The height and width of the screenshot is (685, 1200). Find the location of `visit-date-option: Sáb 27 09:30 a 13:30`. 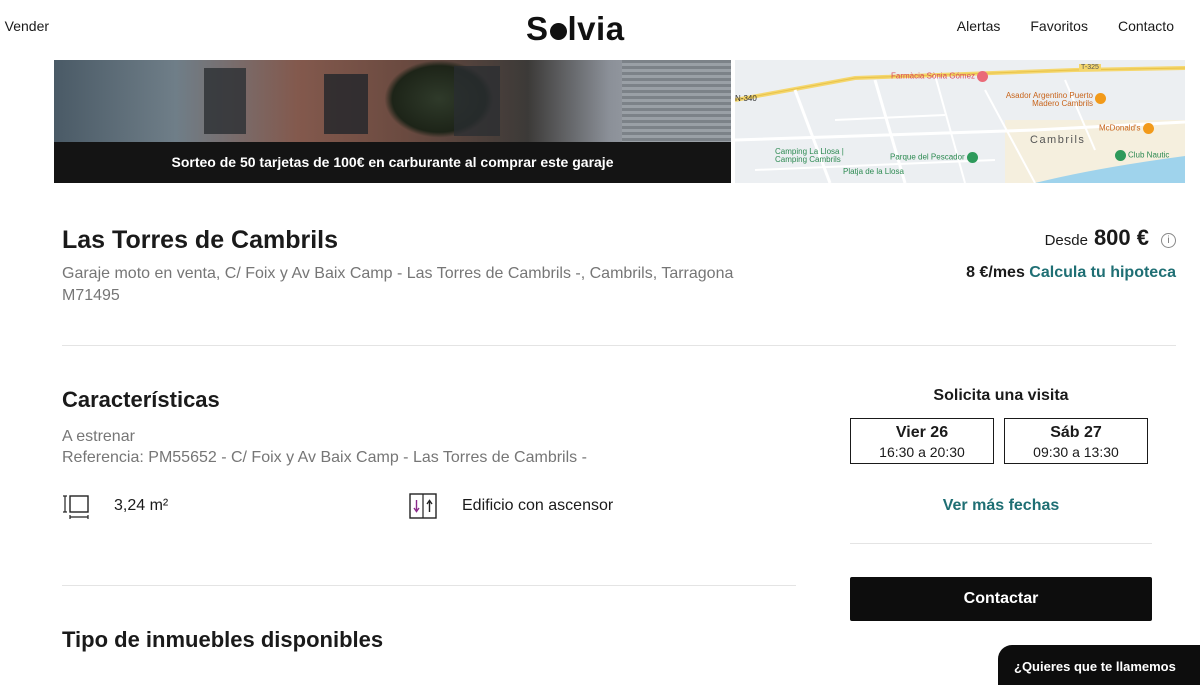

visit-date-option: Sáb 27 09:30 a 13:30 is located at coordinates (1076, 441).